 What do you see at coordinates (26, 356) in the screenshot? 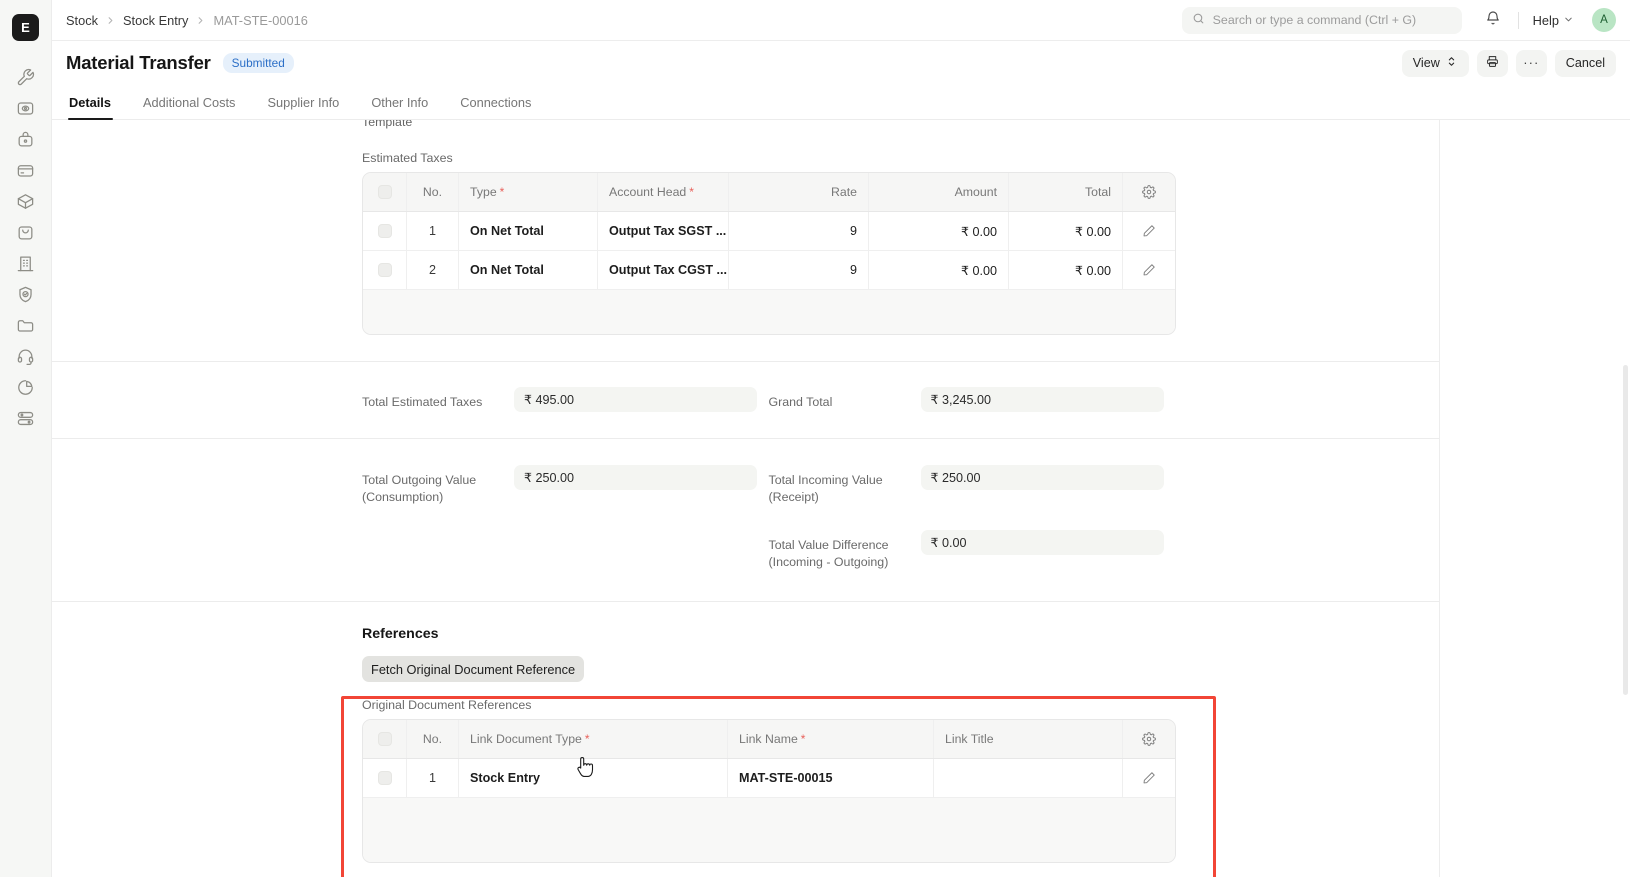
I see `headset-icon` at bounding box center [26, 356].